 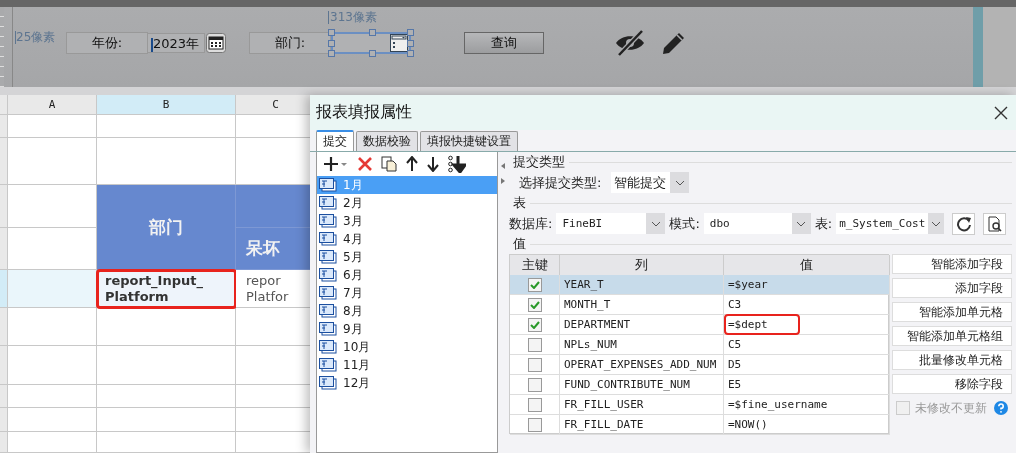 I want to click on action-button: 移除字段, so click(x=952, y=384).